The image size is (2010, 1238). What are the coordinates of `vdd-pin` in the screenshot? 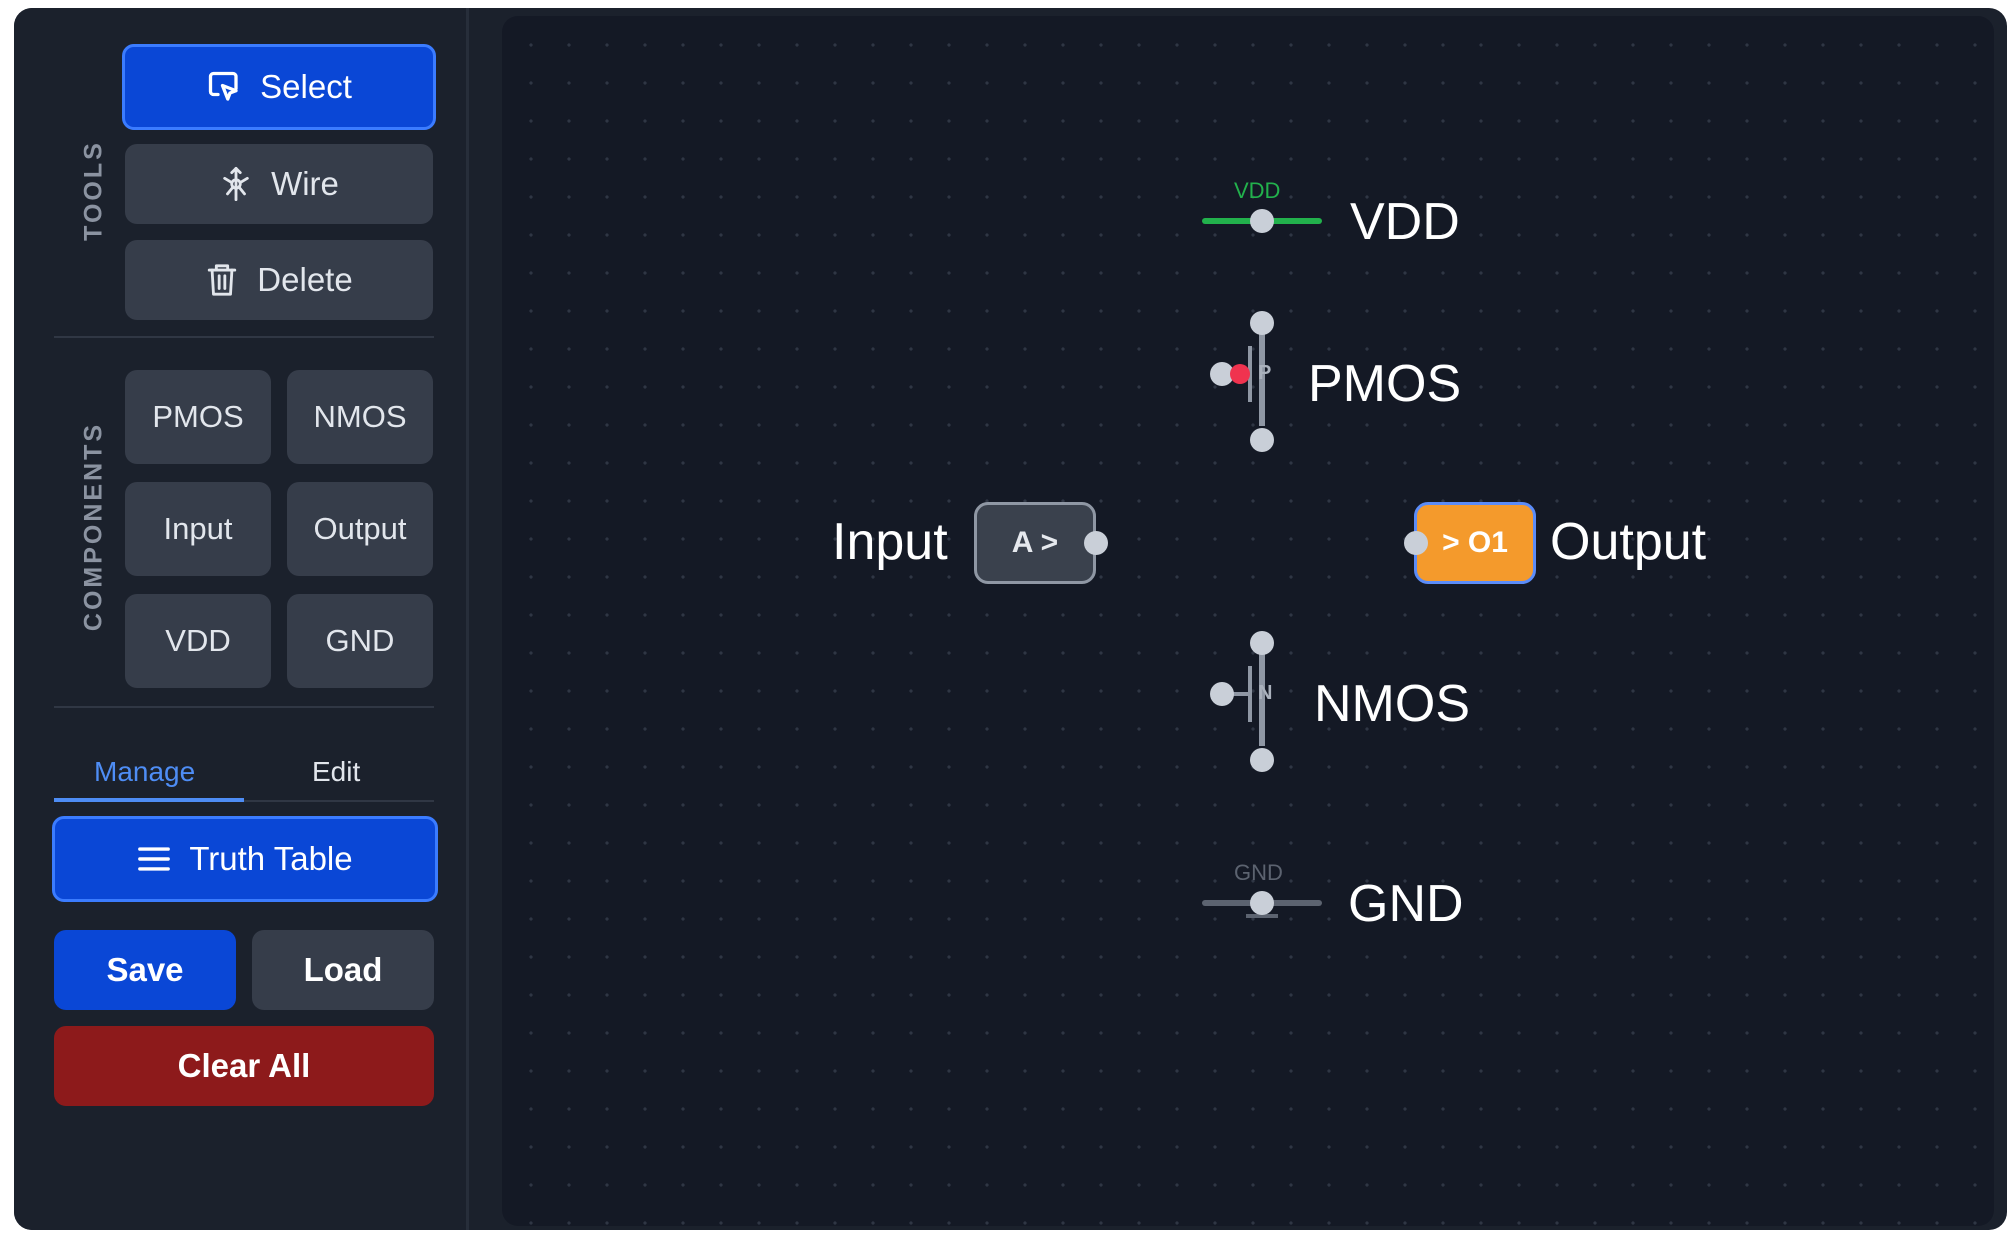 It's located at (1262, 221).